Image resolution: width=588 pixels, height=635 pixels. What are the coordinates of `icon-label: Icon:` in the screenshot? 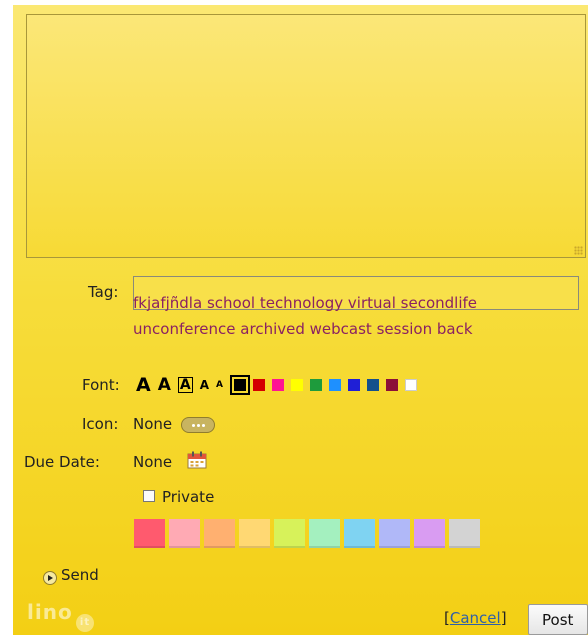 It's located at (100, 424).